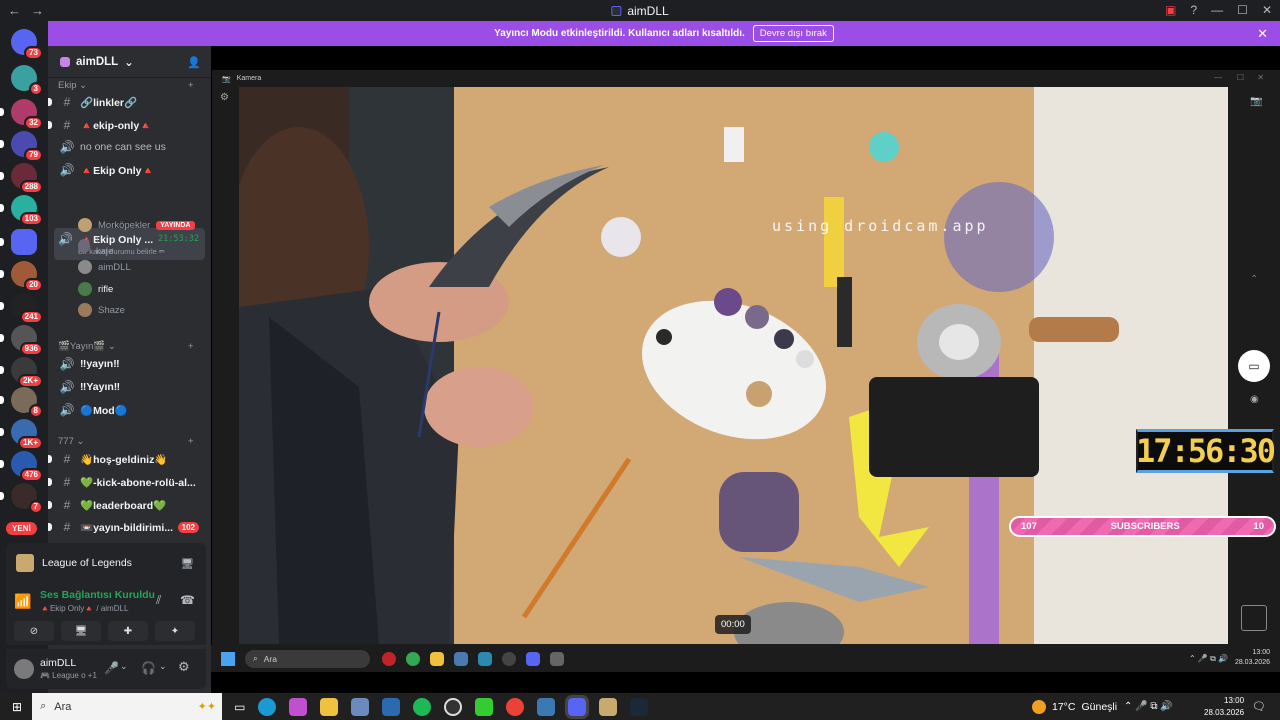  I want to click on headphones-icon: 🎧, so click(148, 668).